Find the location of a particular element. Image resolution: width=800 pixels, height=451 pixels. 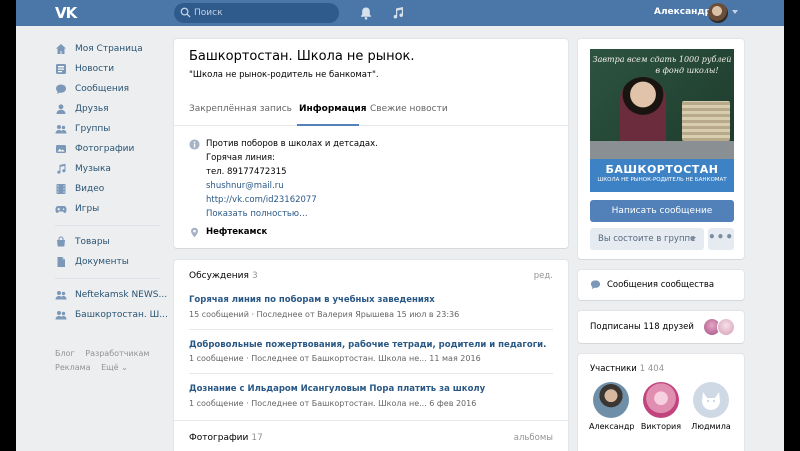

edit-discussions-link: ред. is located at coordinates (543, 276).